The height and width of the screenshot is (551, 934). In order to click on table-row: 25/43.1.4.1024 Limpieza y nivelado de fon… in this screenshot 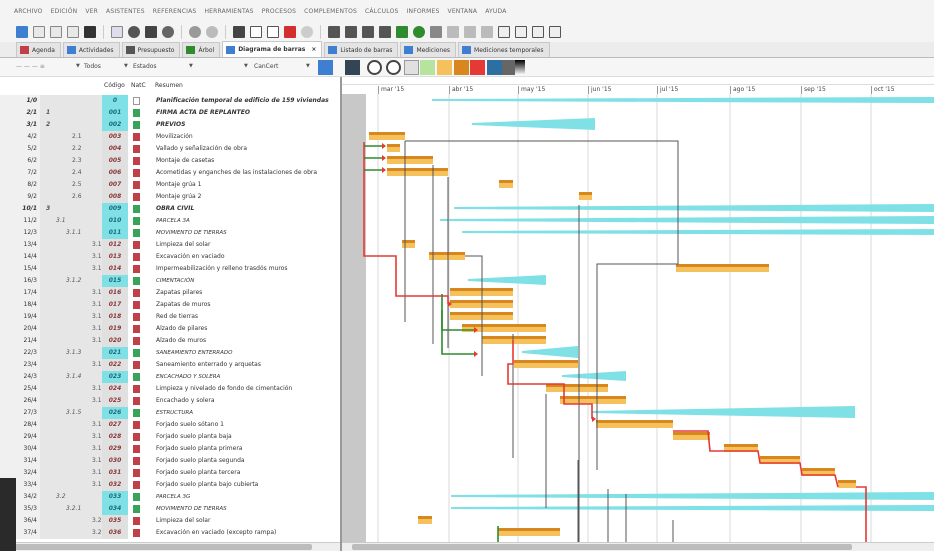, I will do `click(170, 389)`.